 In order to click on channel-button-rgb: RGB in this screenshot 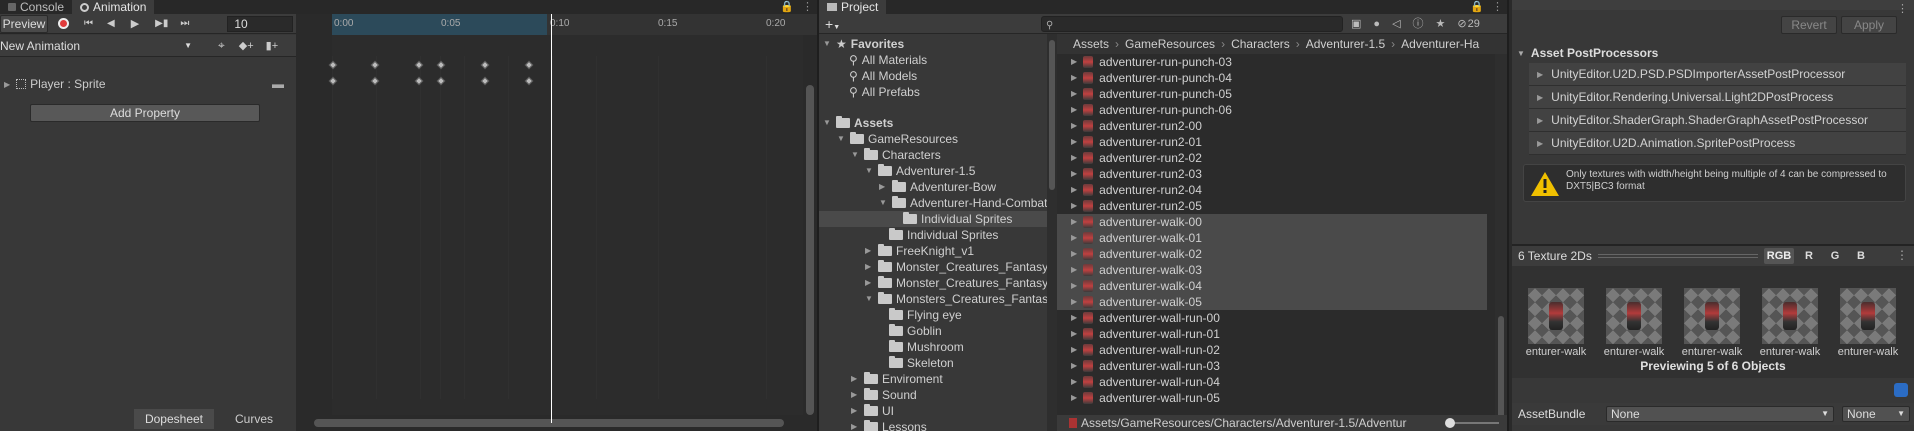, I will do `click(1779, 256)`.